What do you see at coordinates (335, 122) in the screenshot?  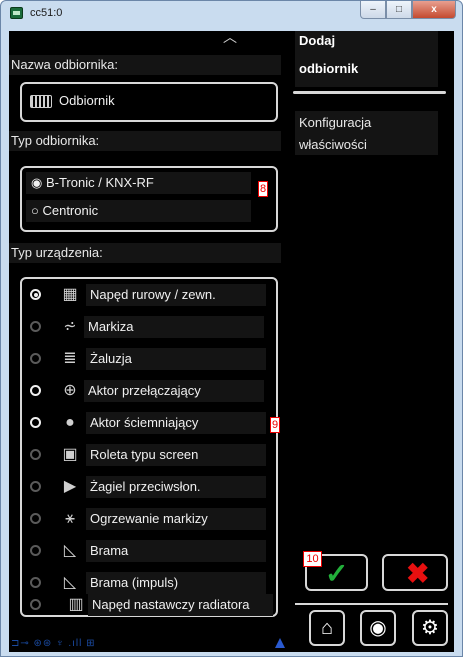 I see `config-title-line1: Konfiguracja` at bounding box center [335, 122].